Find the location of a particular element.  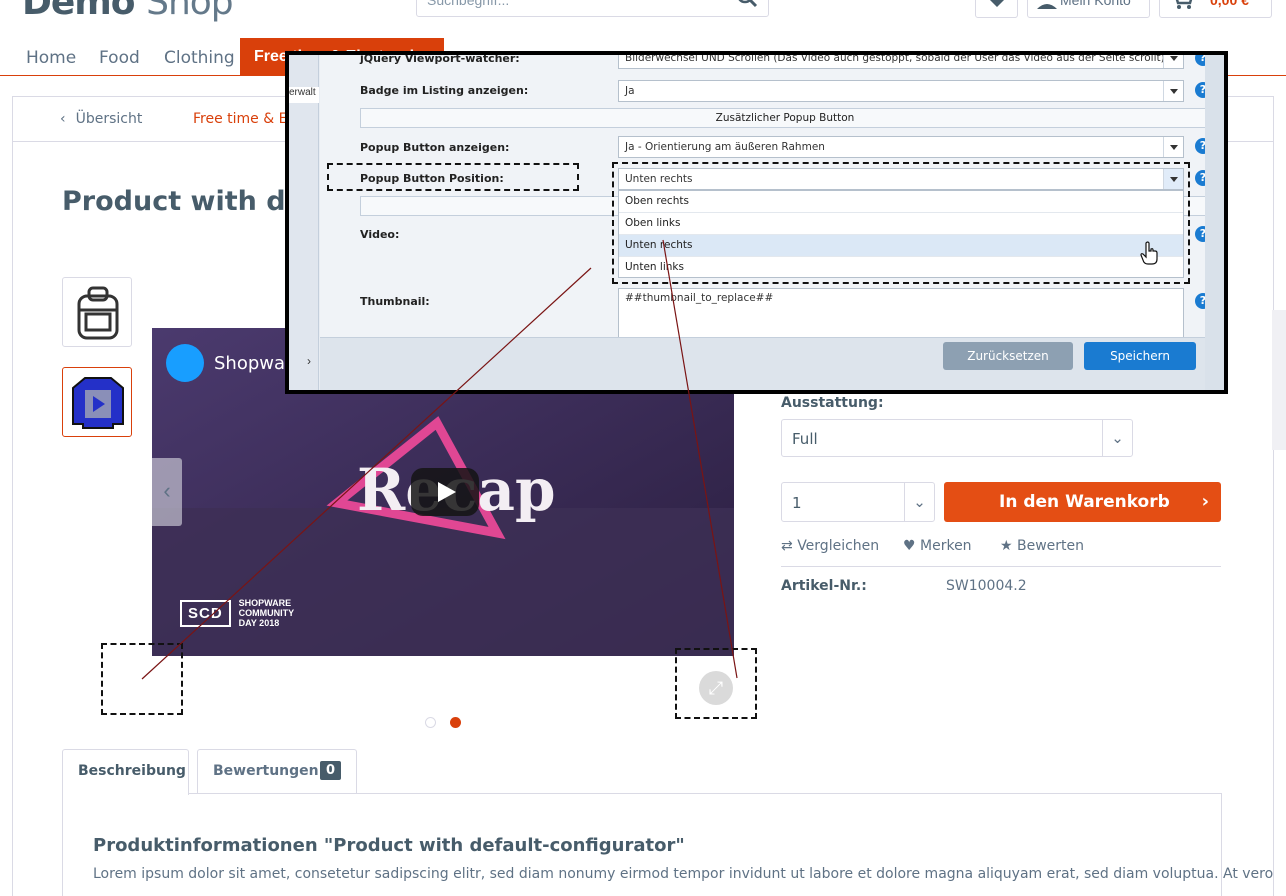

scd-text-2: COMMUNITY is located at coordinates (266, 613).